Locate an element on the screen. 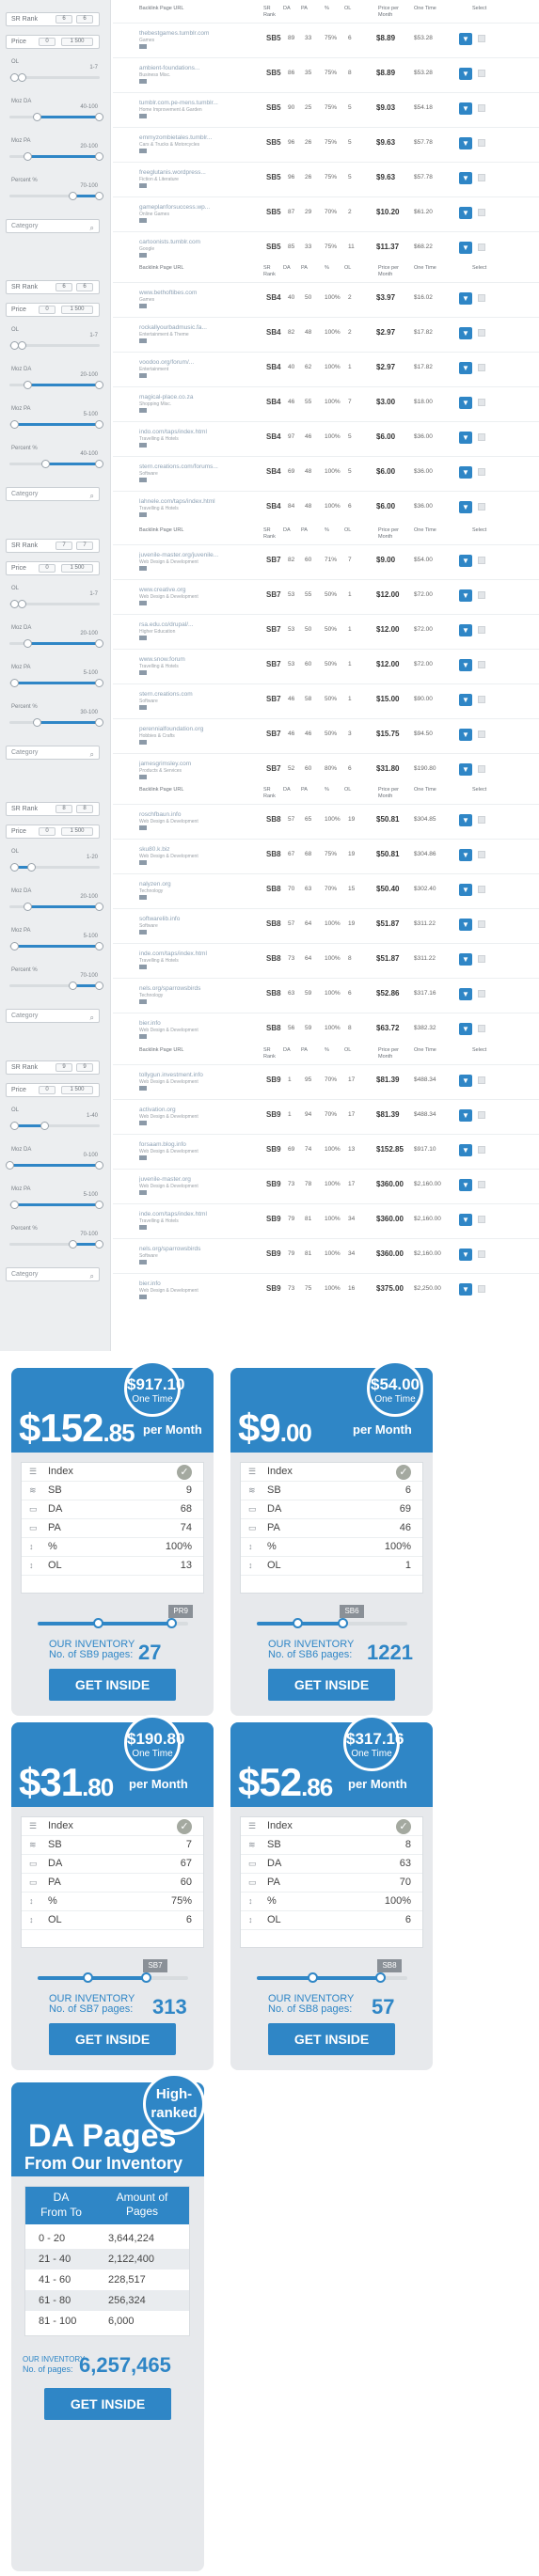 The width and height of the screenshot is (539, 2576). site-url: forsaam.blog.info is located at coordinates (195, 1145).